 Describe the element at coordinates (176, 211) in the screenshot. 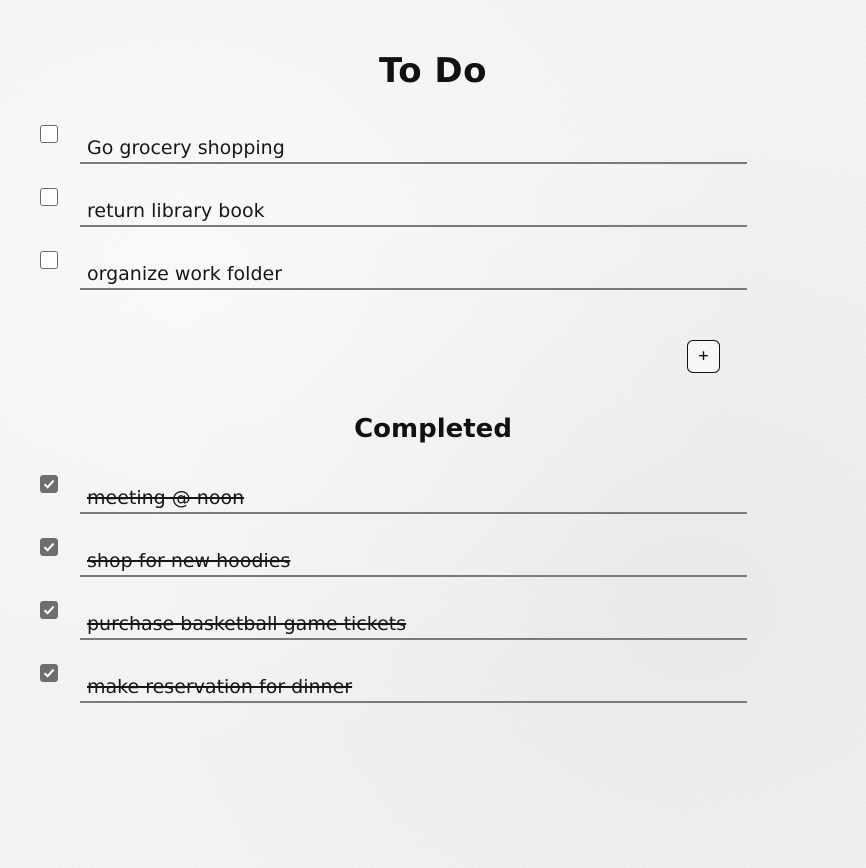

I see `todo-item-label: return library book` at that location.